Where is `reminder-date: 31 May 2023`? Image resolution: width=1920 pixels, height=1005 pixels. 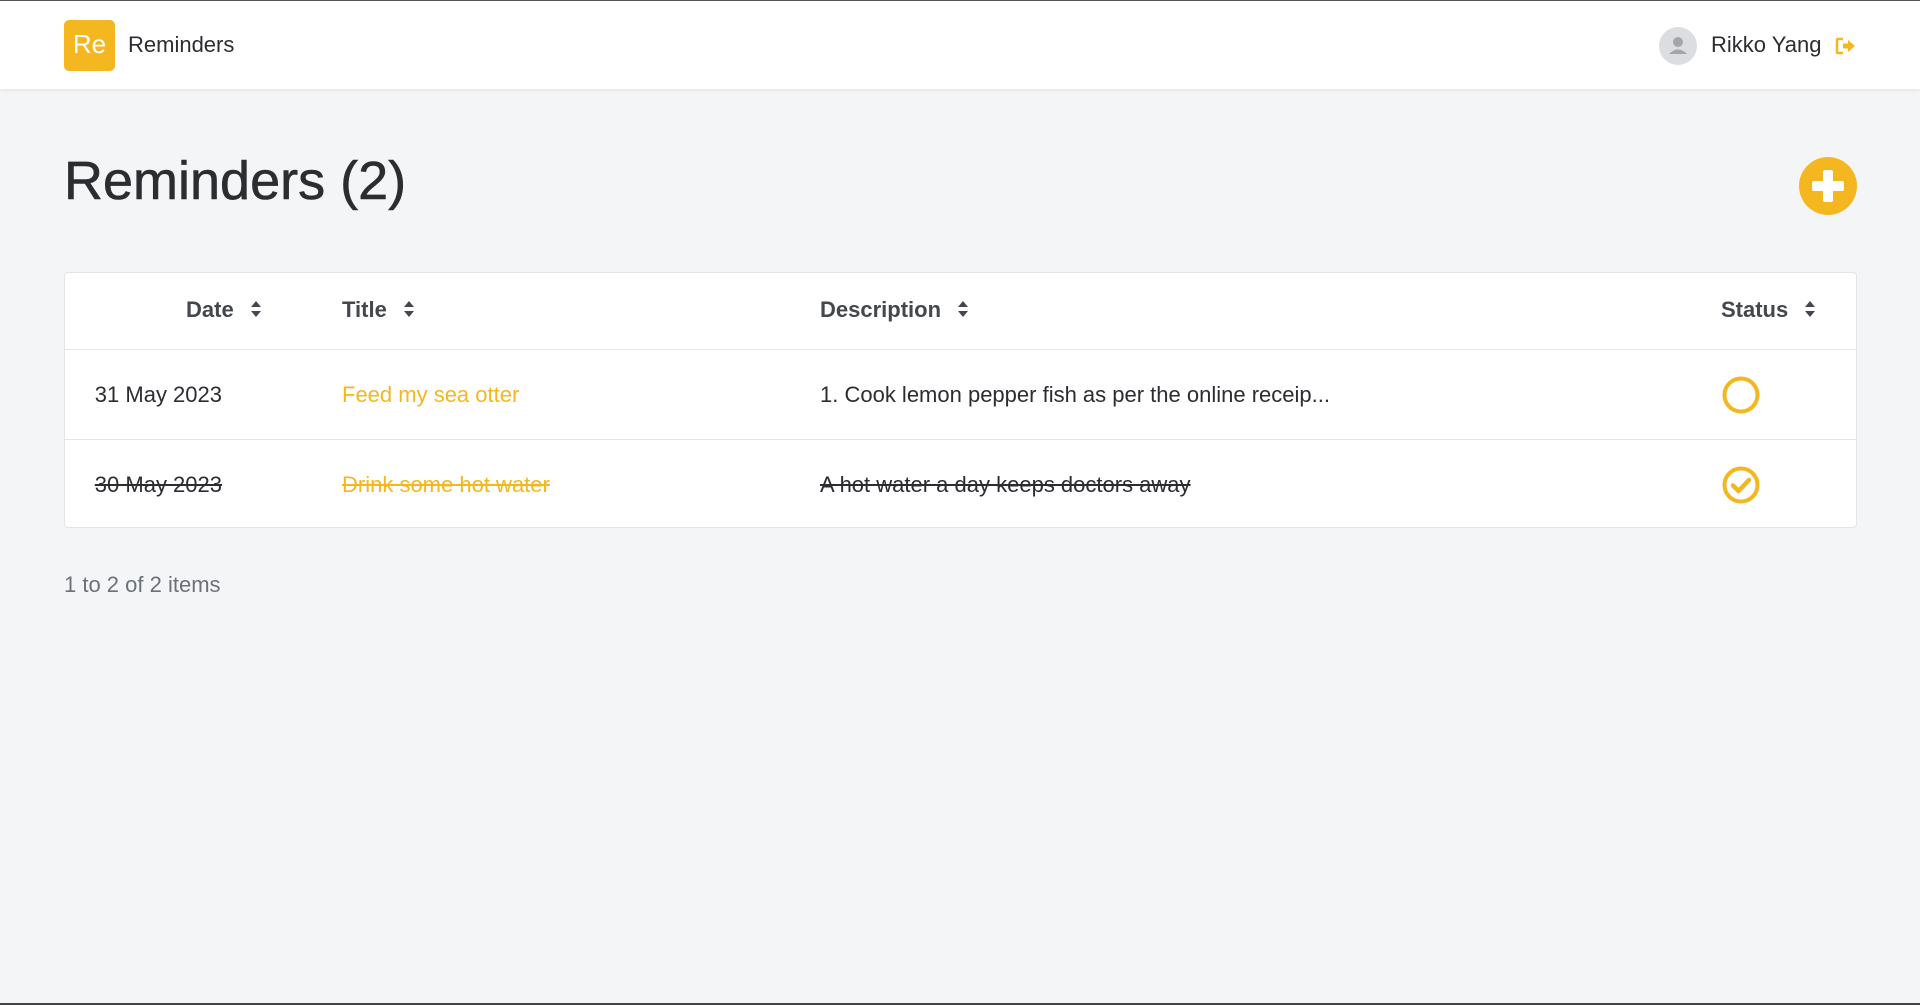
reminder-date: 31 May 2023 is located at coordinates (158, 394).